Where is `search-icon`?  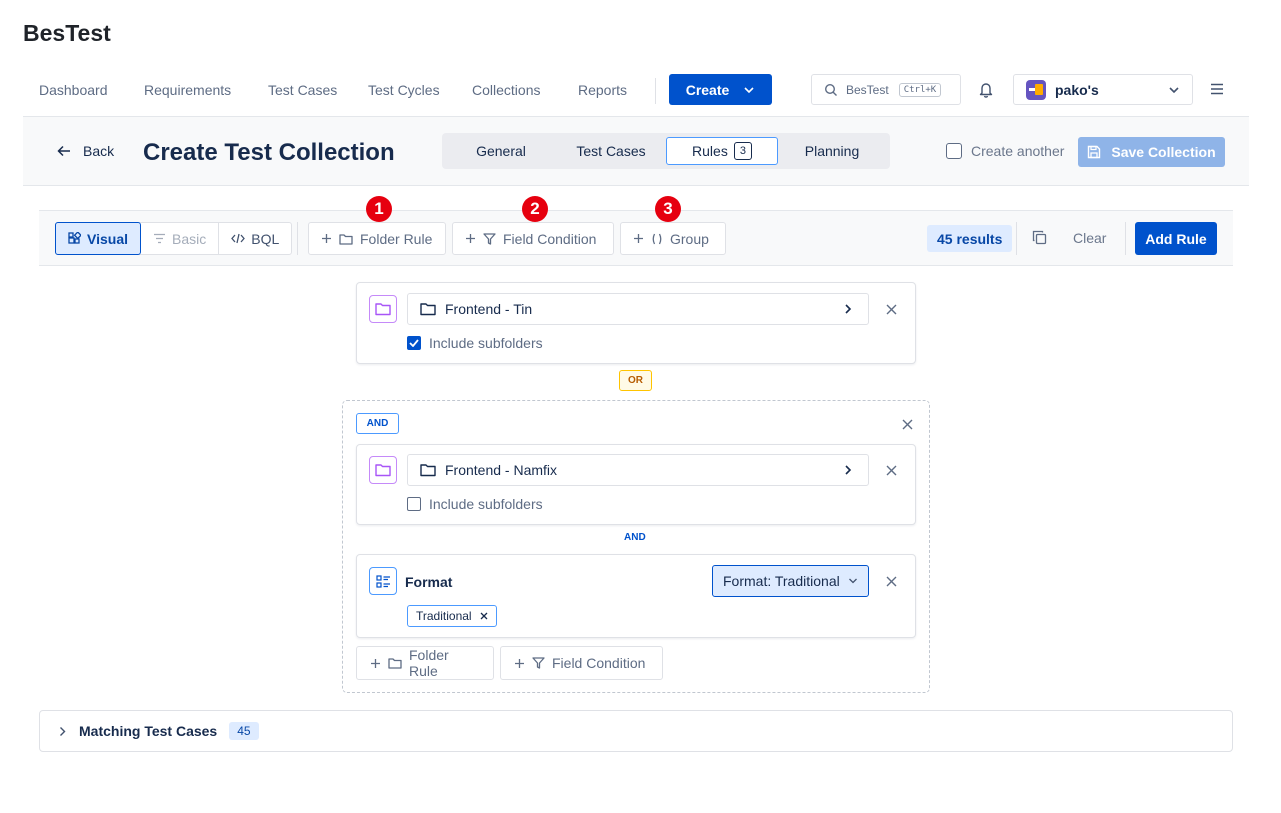 search-icon is located at coordinates (831, 90).